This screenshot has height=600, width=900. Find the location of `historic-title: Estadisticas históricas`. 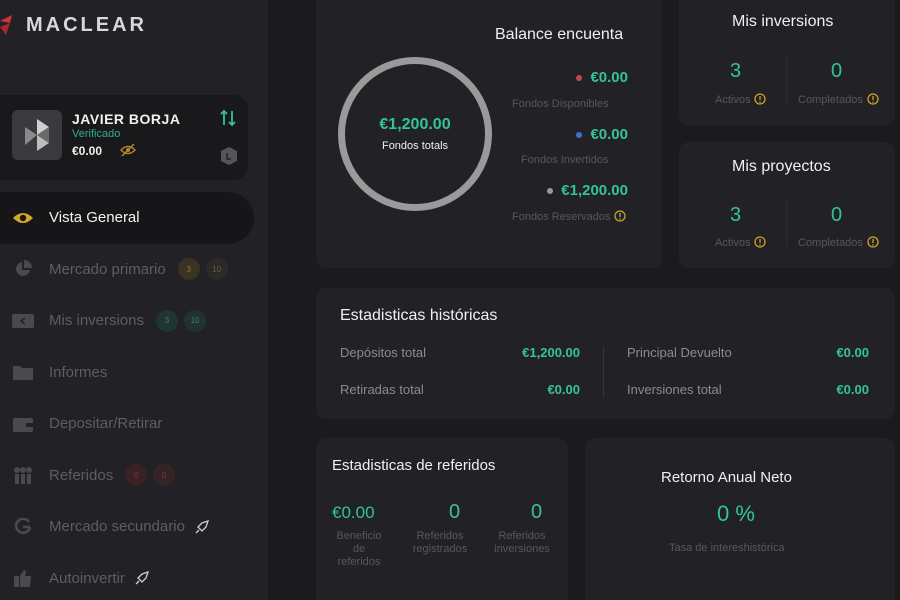

historic-title: Estadisticas históricas is located at coordinates (419, 315).